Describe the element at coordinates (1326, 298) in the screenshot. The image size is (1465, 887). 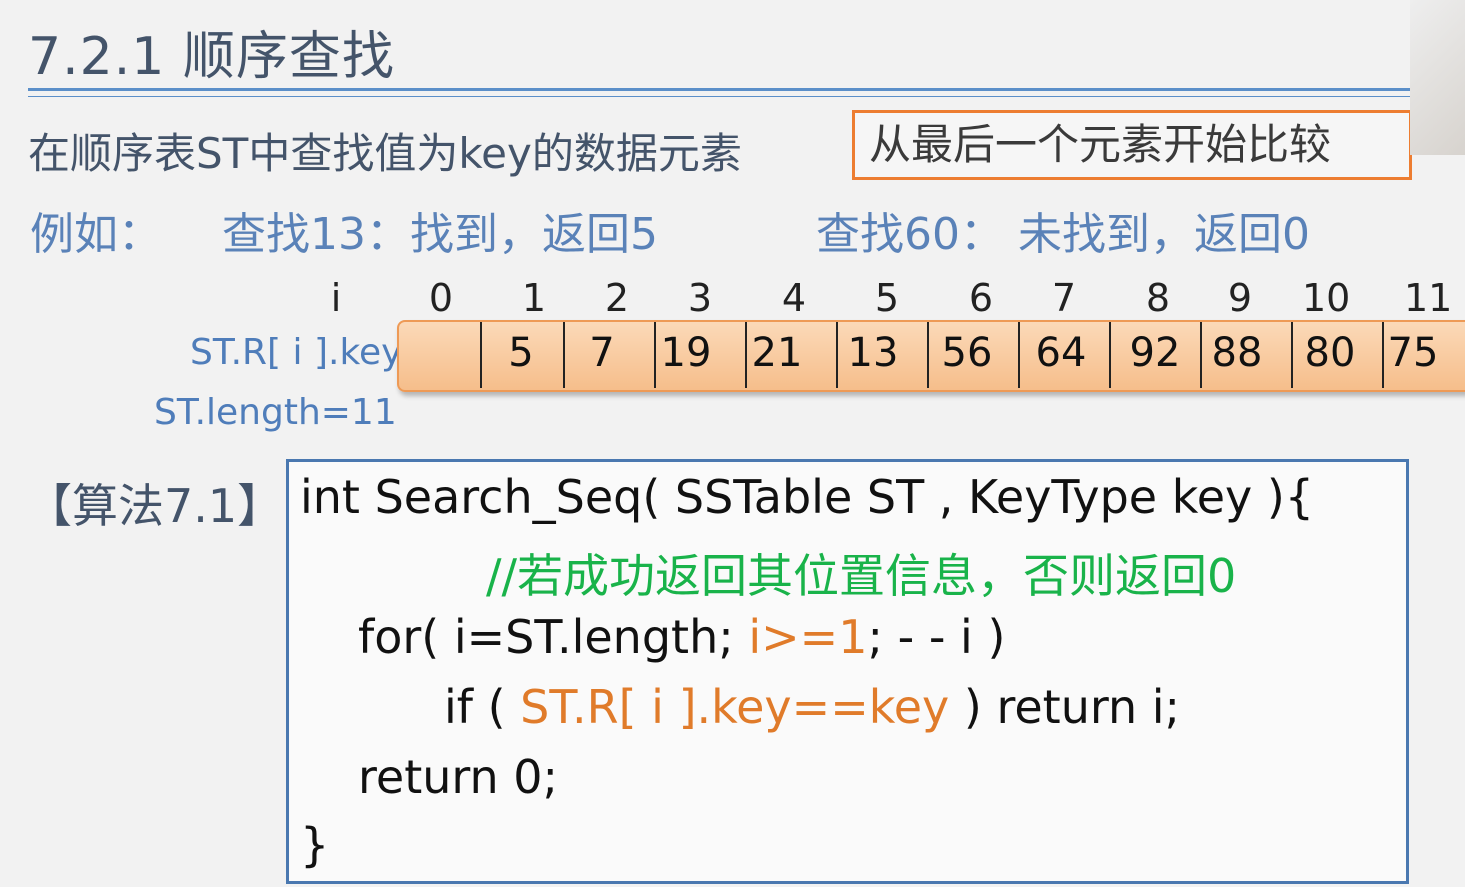
I see `index-cell: 10` at that location.